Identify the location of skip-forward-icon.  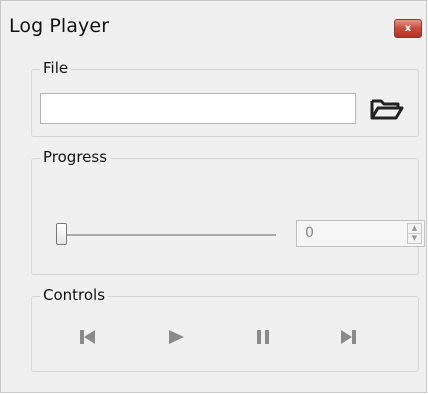
(348, 337).